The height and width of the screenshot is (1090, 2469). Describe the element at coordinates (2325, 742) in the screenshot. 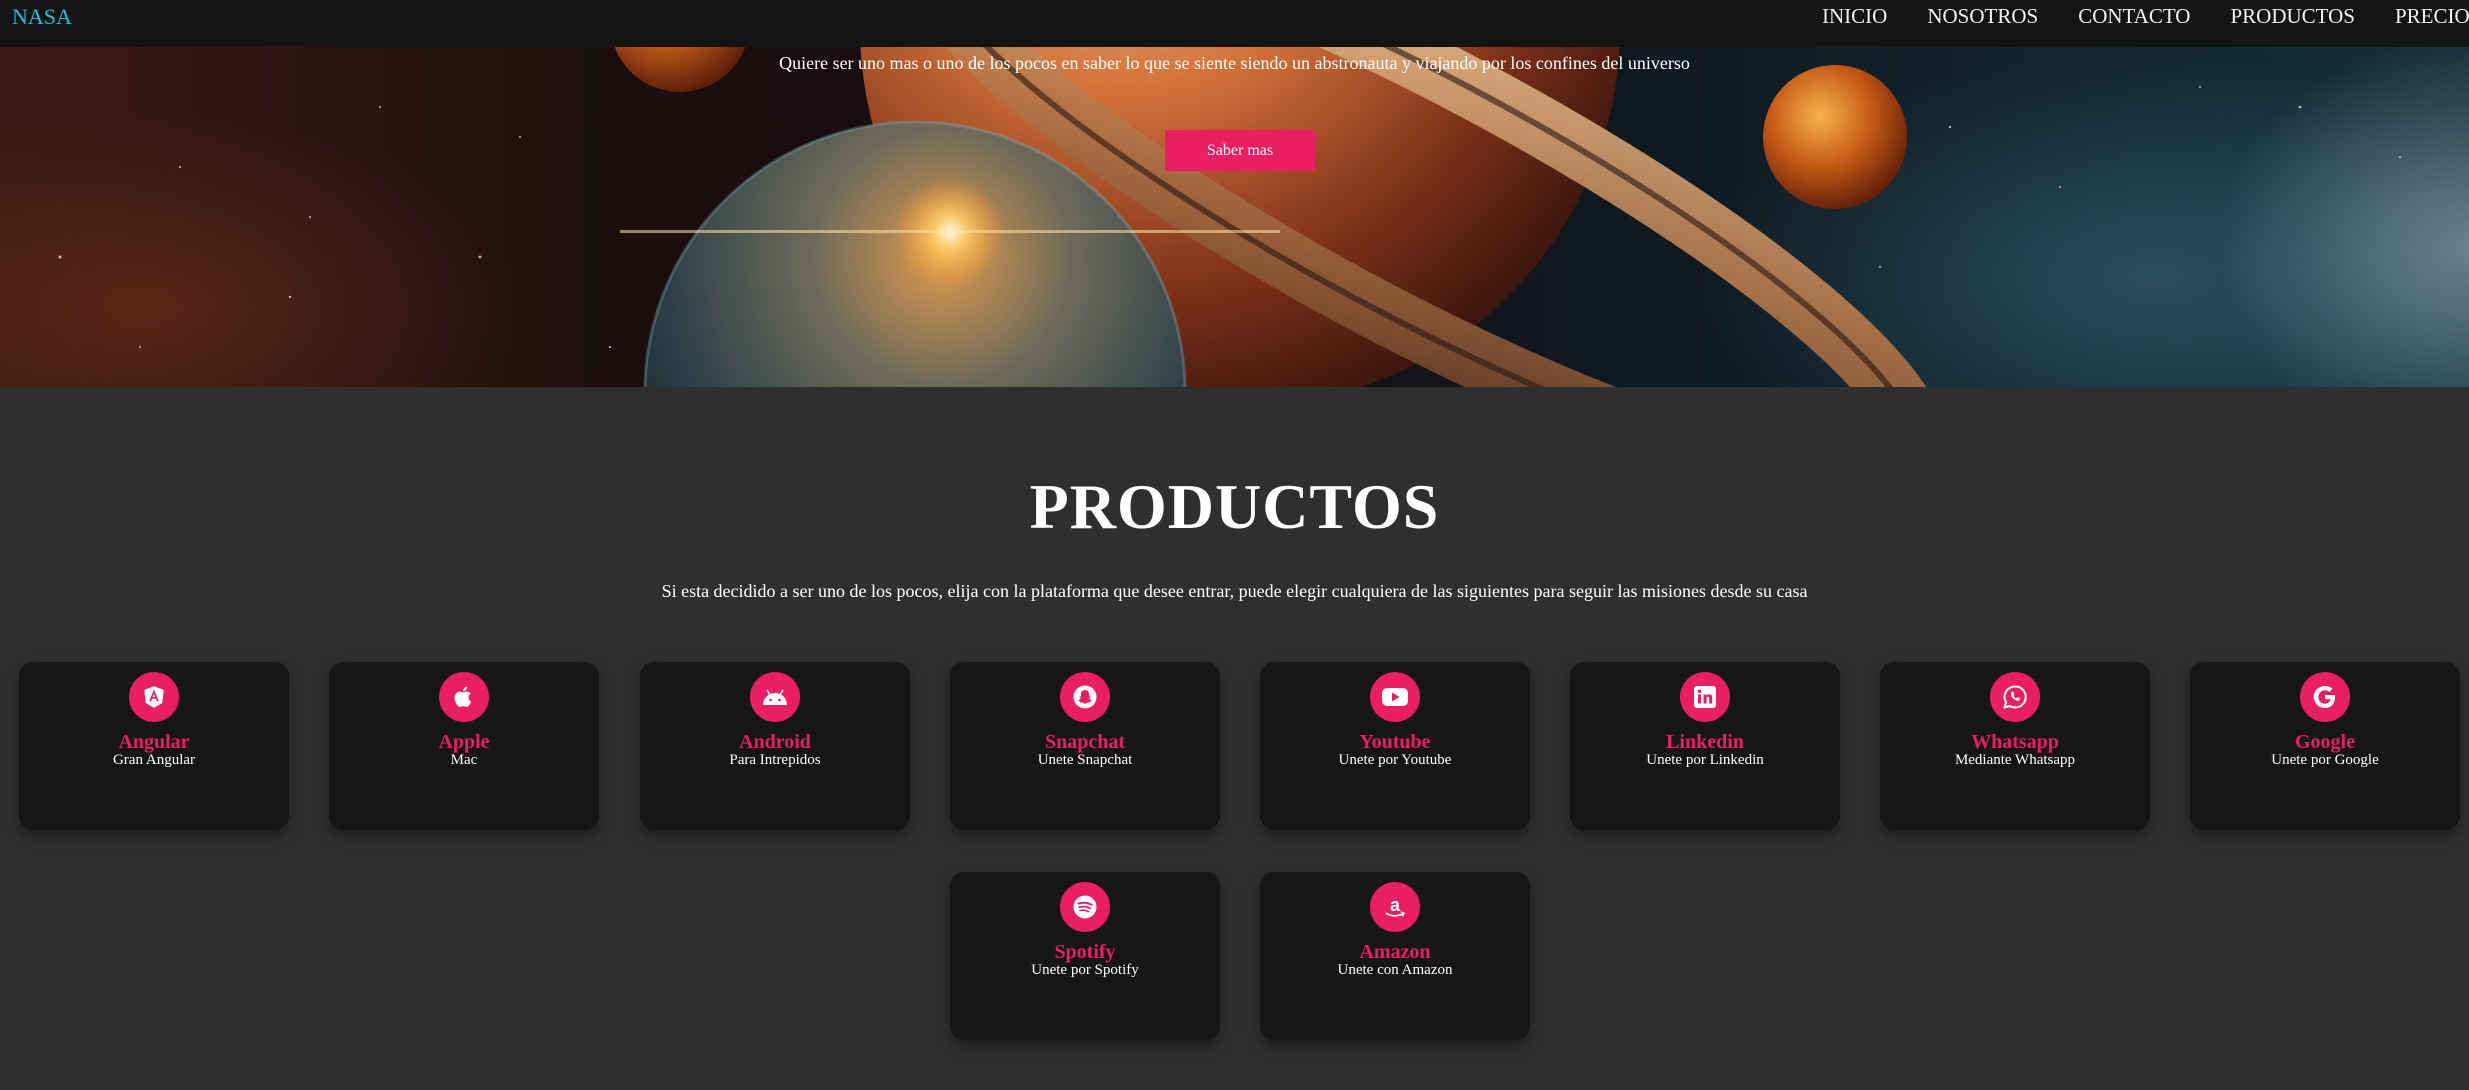

I see `product-card-title: Google` at that location.